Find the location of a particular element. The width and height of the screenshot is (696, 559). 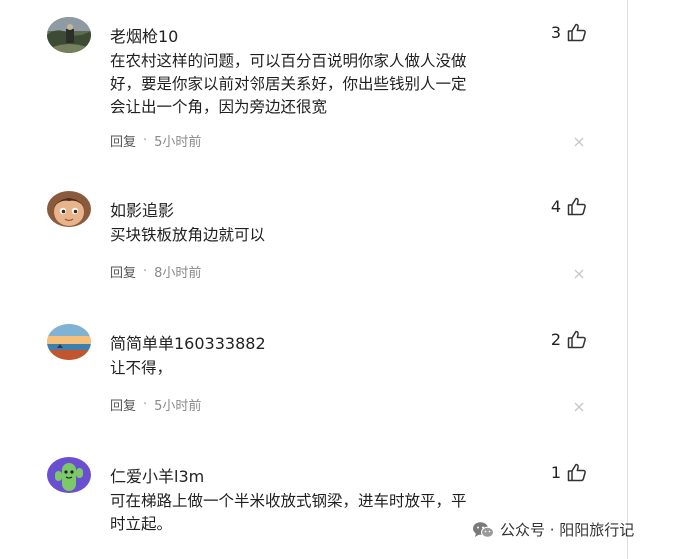

comment-text-line: 会让出一个角，因为旁边还很宽 is located at coordinates (219, 107).